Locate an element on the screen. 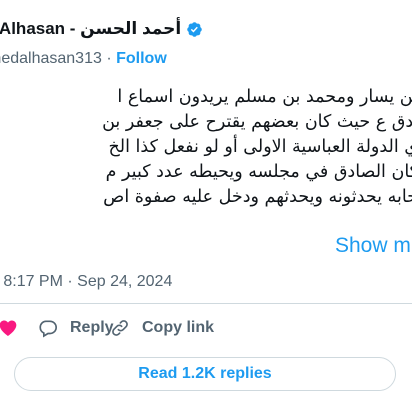 This screenshot has height=412, width=412. reply-icon is located at coordinates (48, 329).